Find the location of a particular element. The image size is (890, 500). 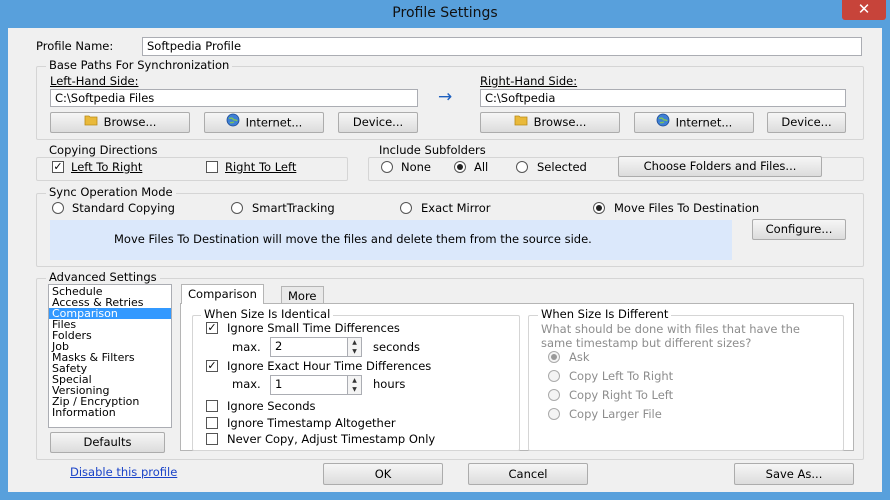

copy-larger-file-radio is located at coordinates (554, 414).